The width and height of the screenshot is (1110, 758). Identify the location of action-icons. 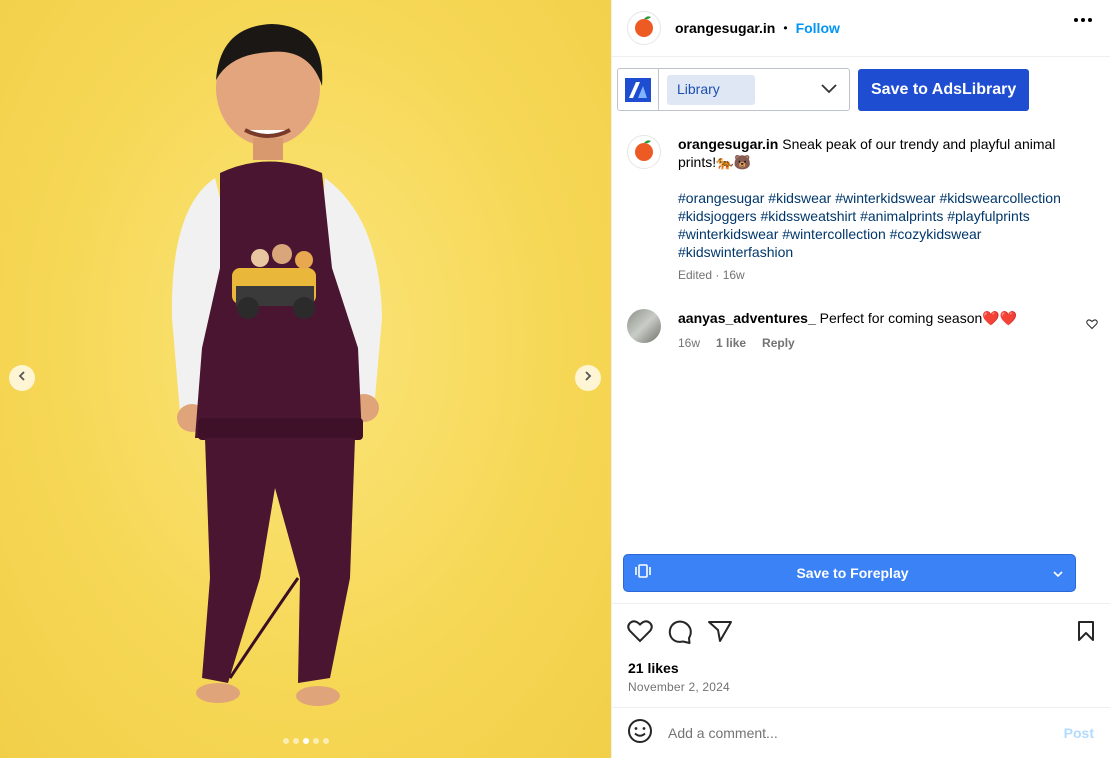
(680, 634).